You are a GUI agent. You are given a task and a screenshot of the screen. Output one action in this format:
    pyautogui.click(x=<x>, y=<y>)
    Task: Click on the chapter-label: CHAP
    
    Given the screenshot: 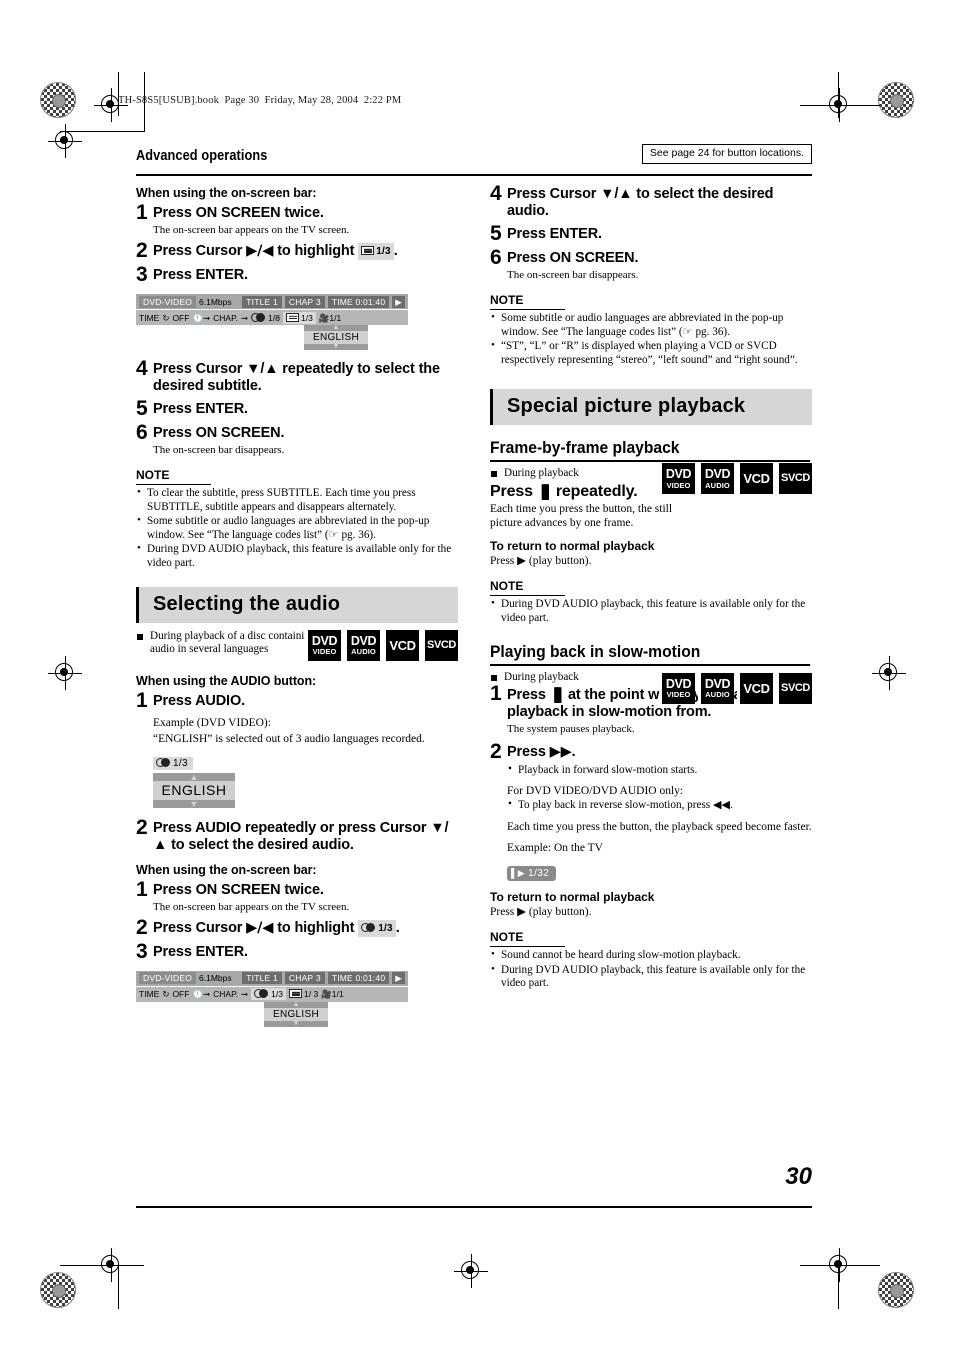 What is the action you would take?
    pyautogui.click(x=301, y=978)
    